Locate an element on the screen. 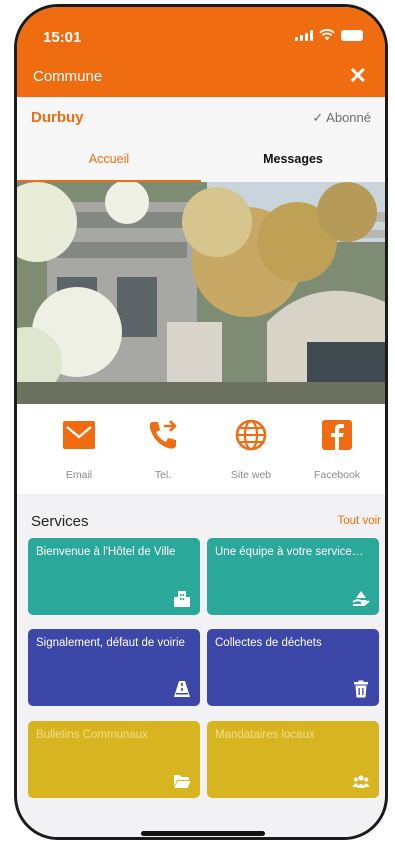  contact-phone: Tel. is located at coordinates (163, 449).